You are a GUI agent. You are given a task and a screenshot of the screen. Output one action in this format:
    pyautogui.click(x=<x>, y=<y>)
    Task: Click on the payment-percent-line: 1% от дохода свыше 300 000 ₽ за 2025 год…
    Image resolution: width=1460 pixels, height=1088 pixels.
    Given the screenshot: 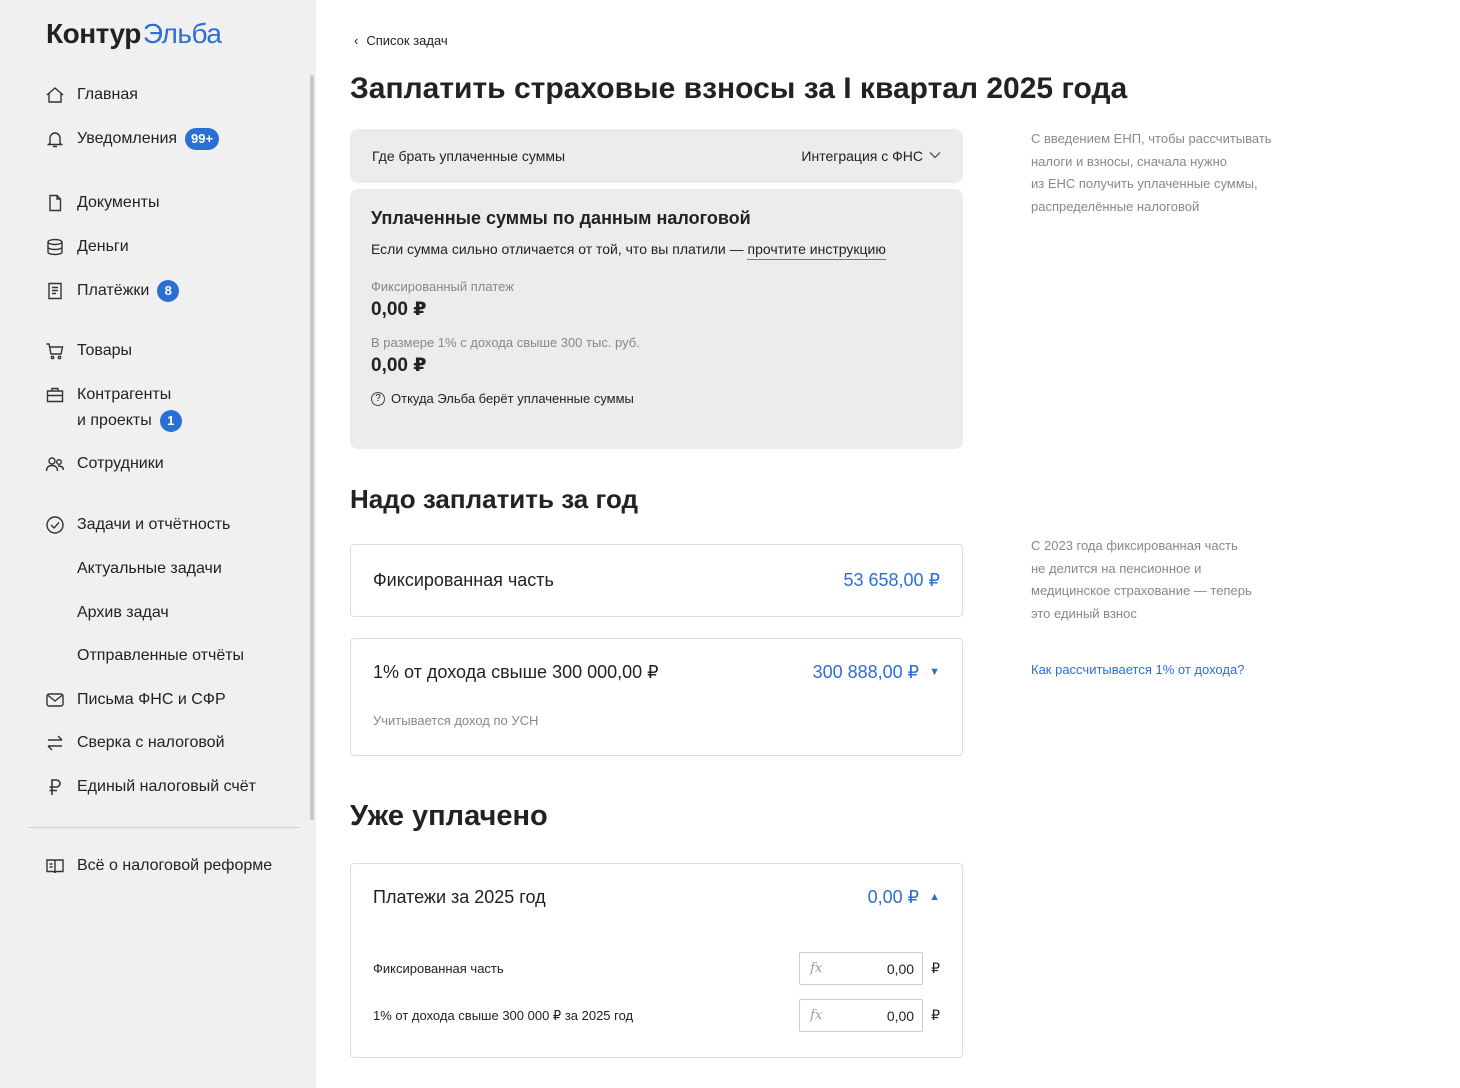 What is the action you would take?
    pyautogui.click(x=656, y=1015)
    